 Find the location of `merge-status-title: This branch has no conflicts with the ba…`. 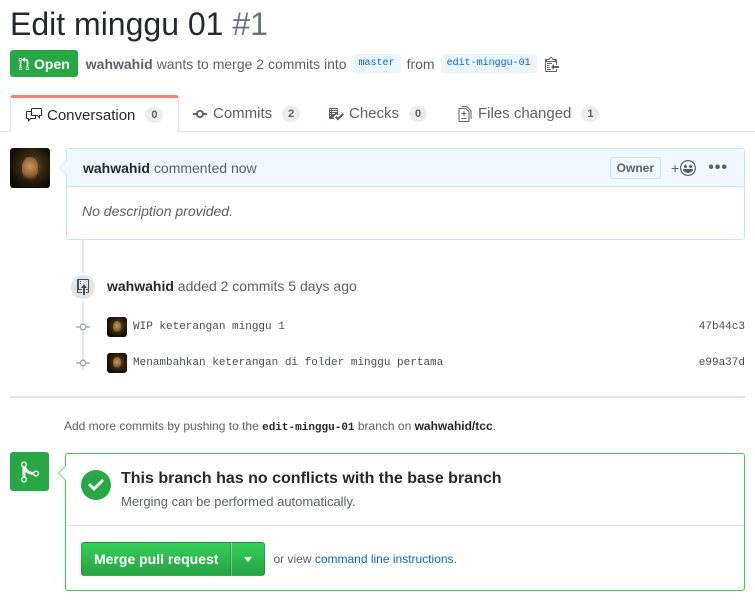

merge-status-title: This branch has no conflicts with the ba… is located at coordinates (311, 478).